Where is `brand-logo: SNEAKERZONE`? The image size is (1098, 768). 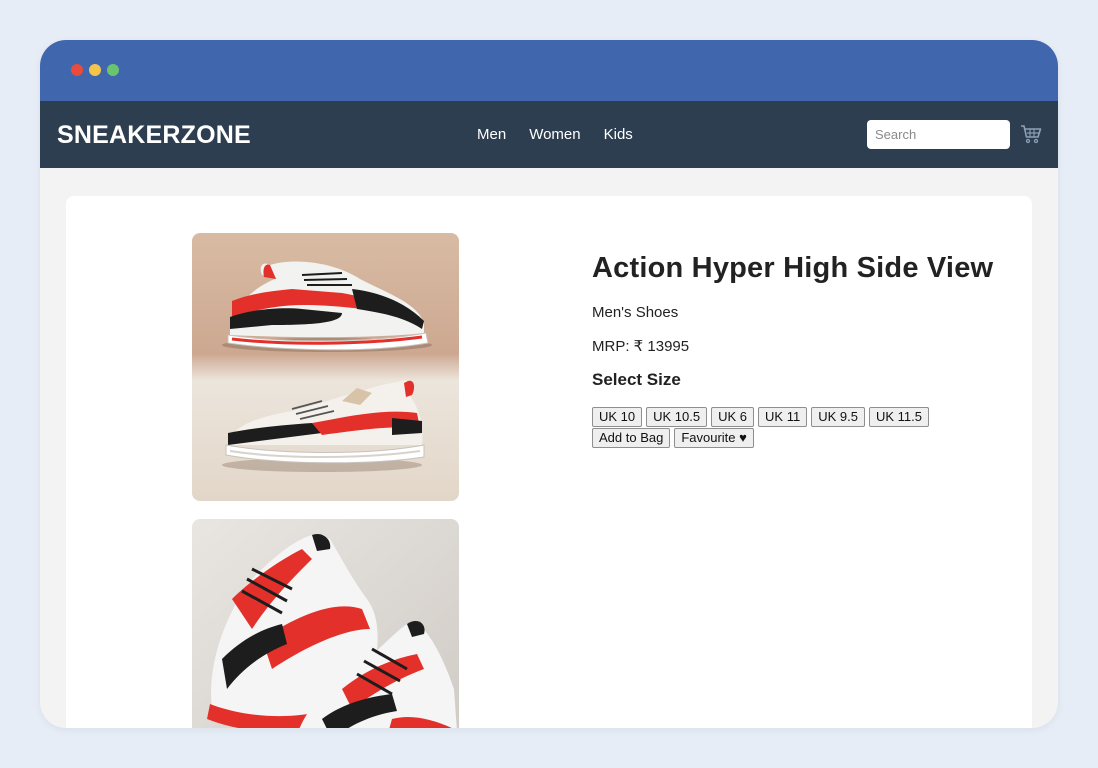
brand-logo: SNEAKERZONE is located at coordinates (154, 135).